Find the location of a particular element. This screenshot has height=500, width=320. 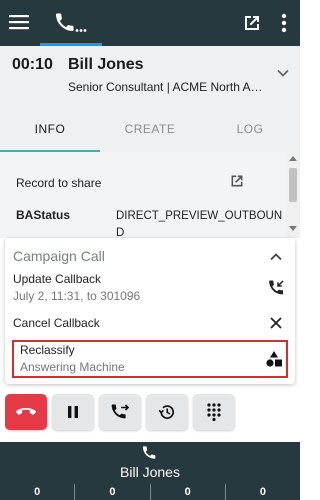

pause-icon is located at coordinates (73, 412).